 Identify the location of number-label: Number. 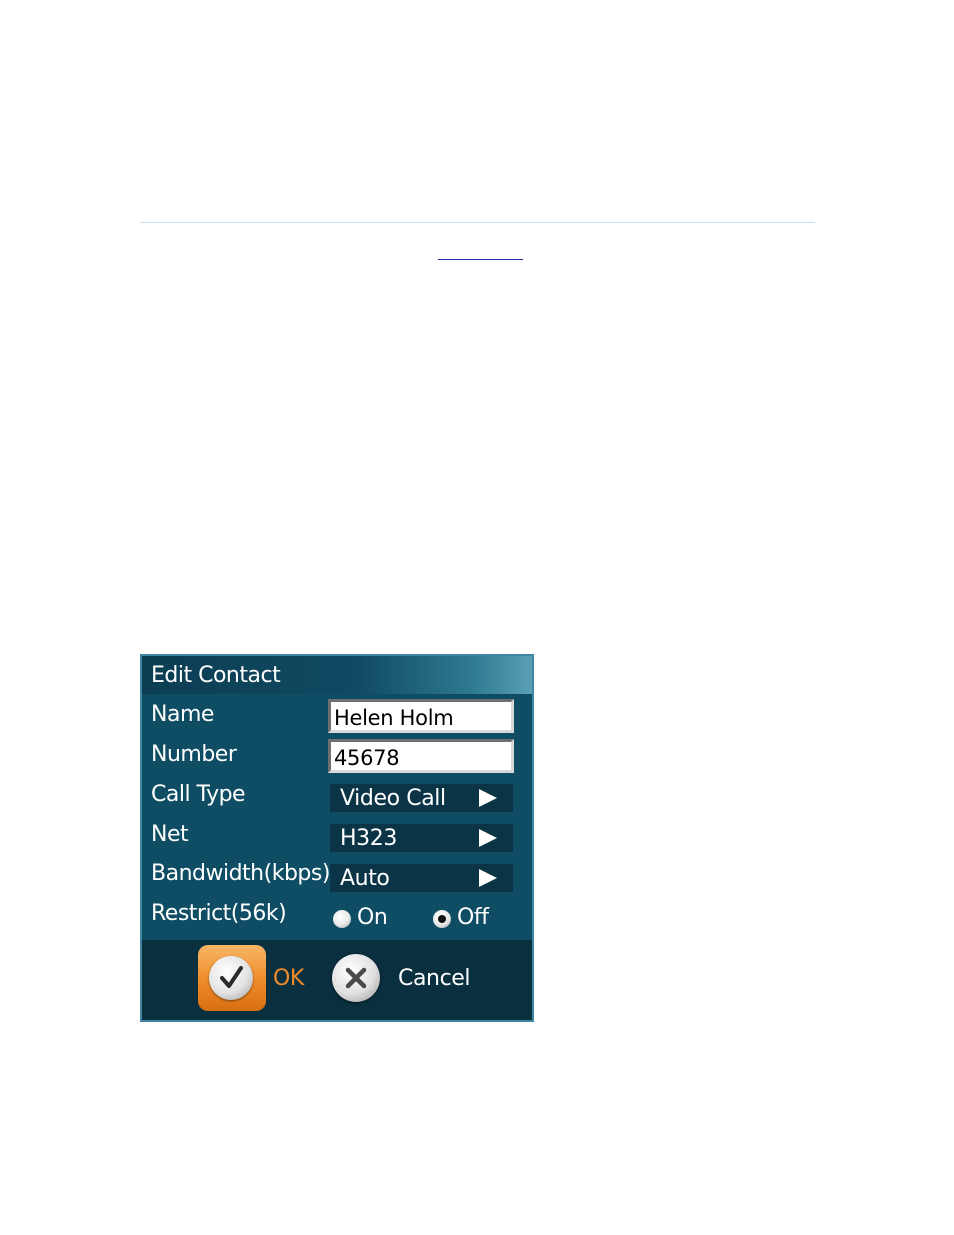
(194, 754).